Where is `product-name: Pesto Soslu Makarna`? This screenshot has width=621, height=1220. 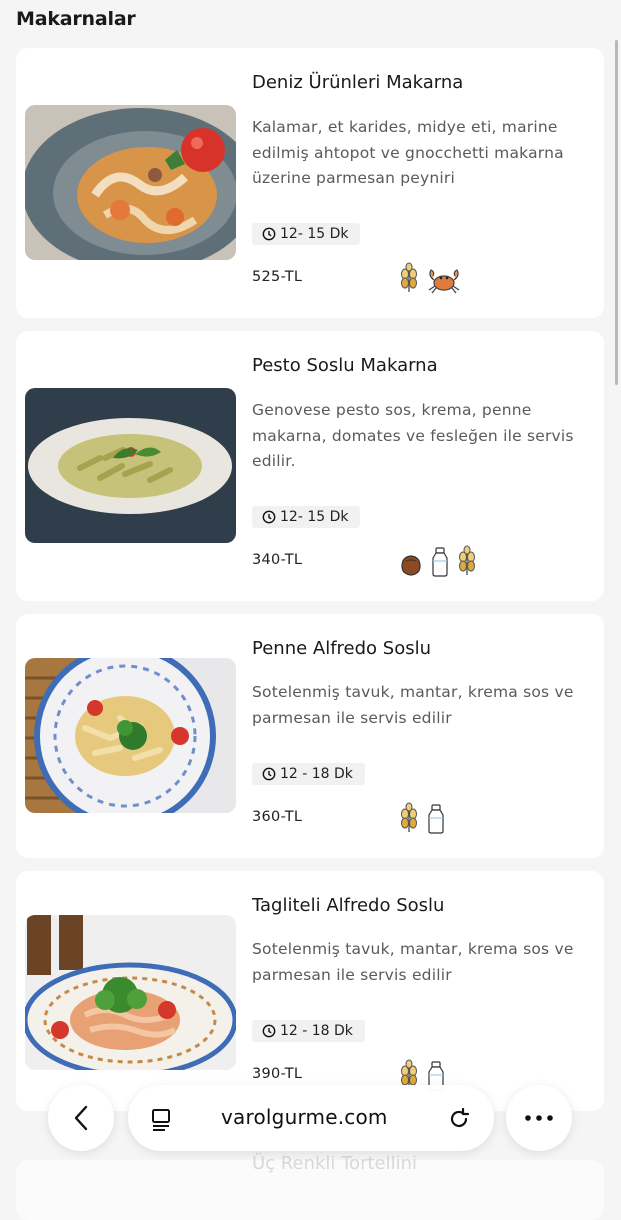 product-name: Pesto Soslu Makarna is located at coordinates (345, 365).